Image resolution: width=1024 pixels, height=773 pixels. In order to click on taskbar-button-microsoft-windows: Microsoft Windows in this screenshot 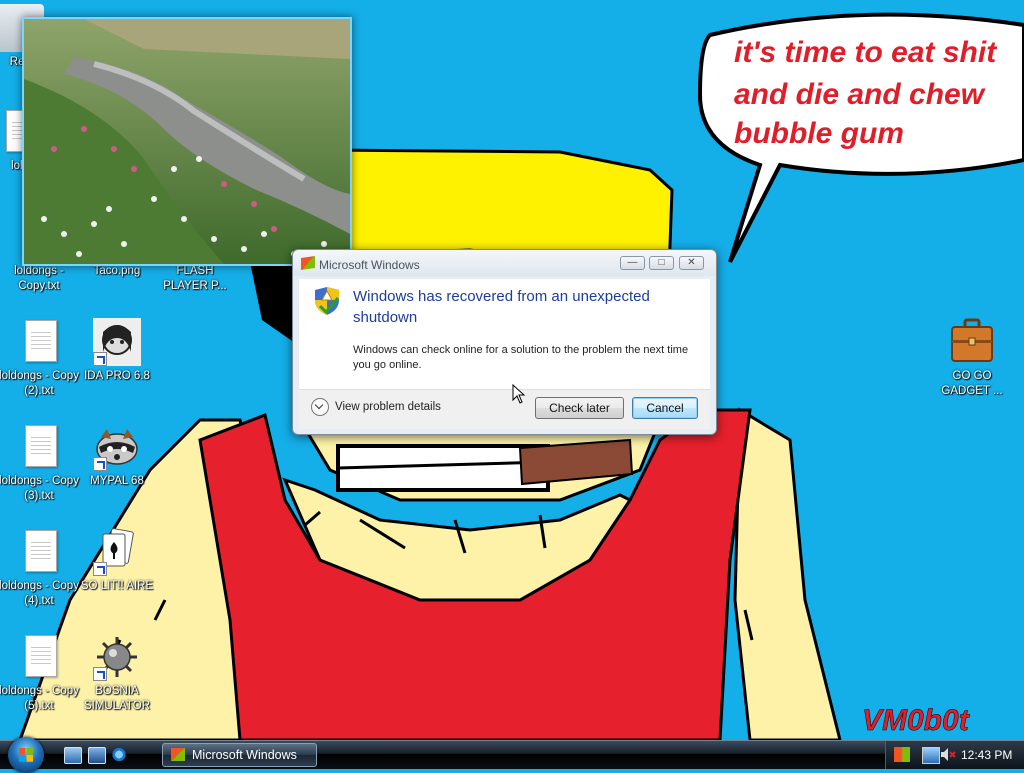, I will do `click(239, 755)`.